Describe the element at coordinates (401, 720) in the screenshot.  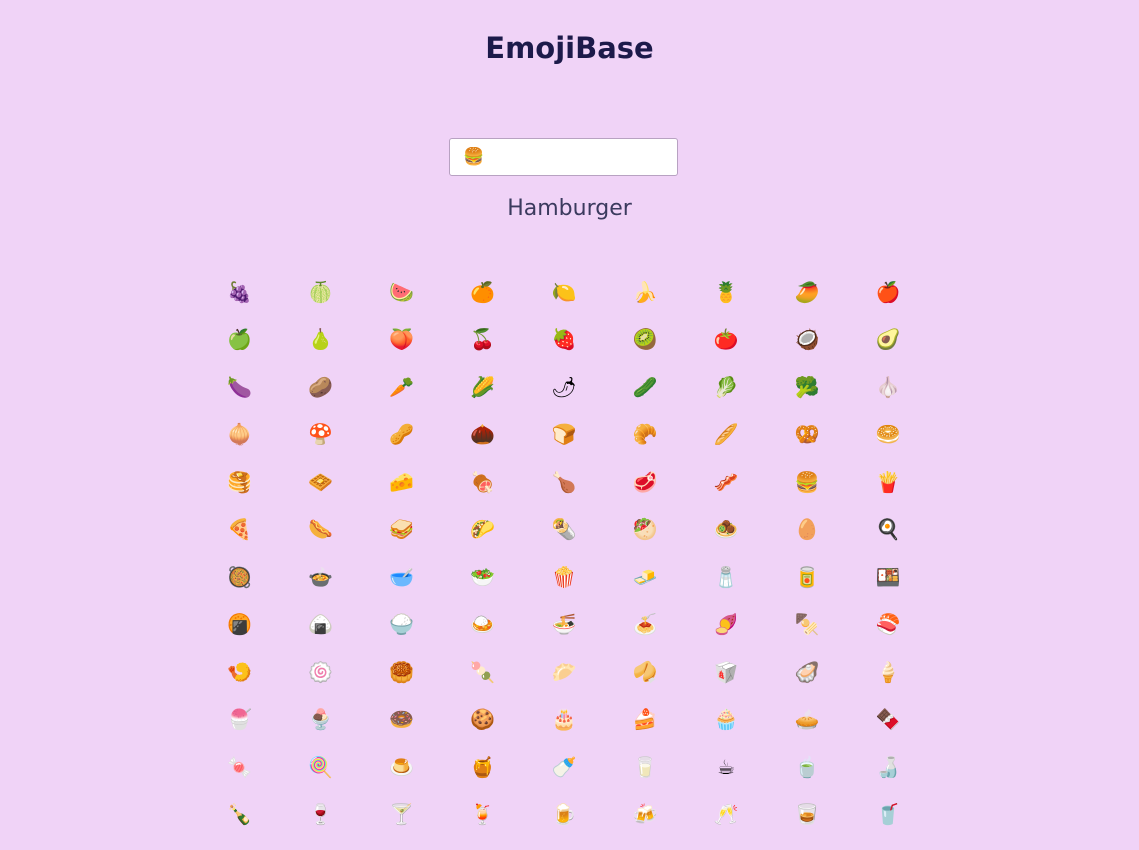
I see `emoji-cell: 🍩` at that location.